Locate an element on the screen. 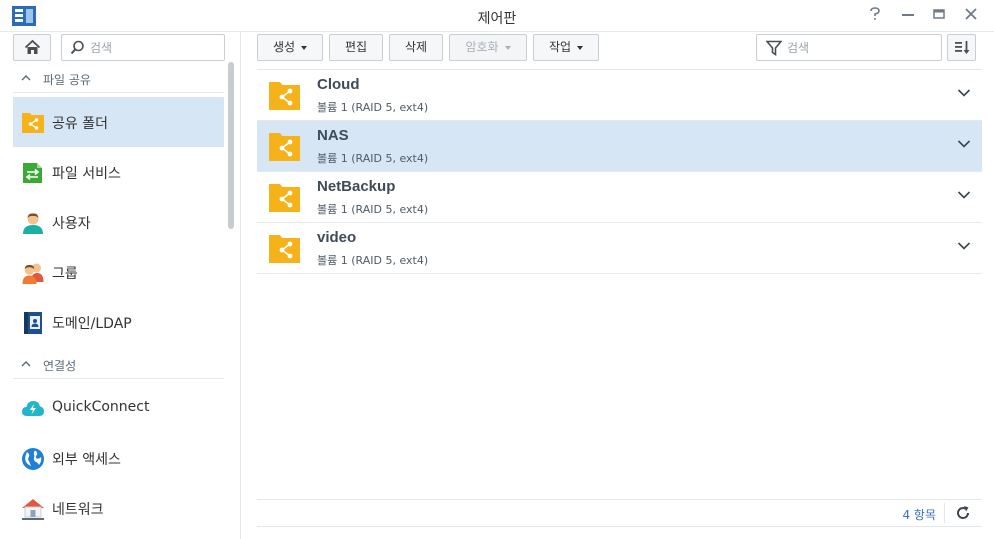  sidebar-item-external-access: 외부 액세스 is located at coordinates (118, 458).